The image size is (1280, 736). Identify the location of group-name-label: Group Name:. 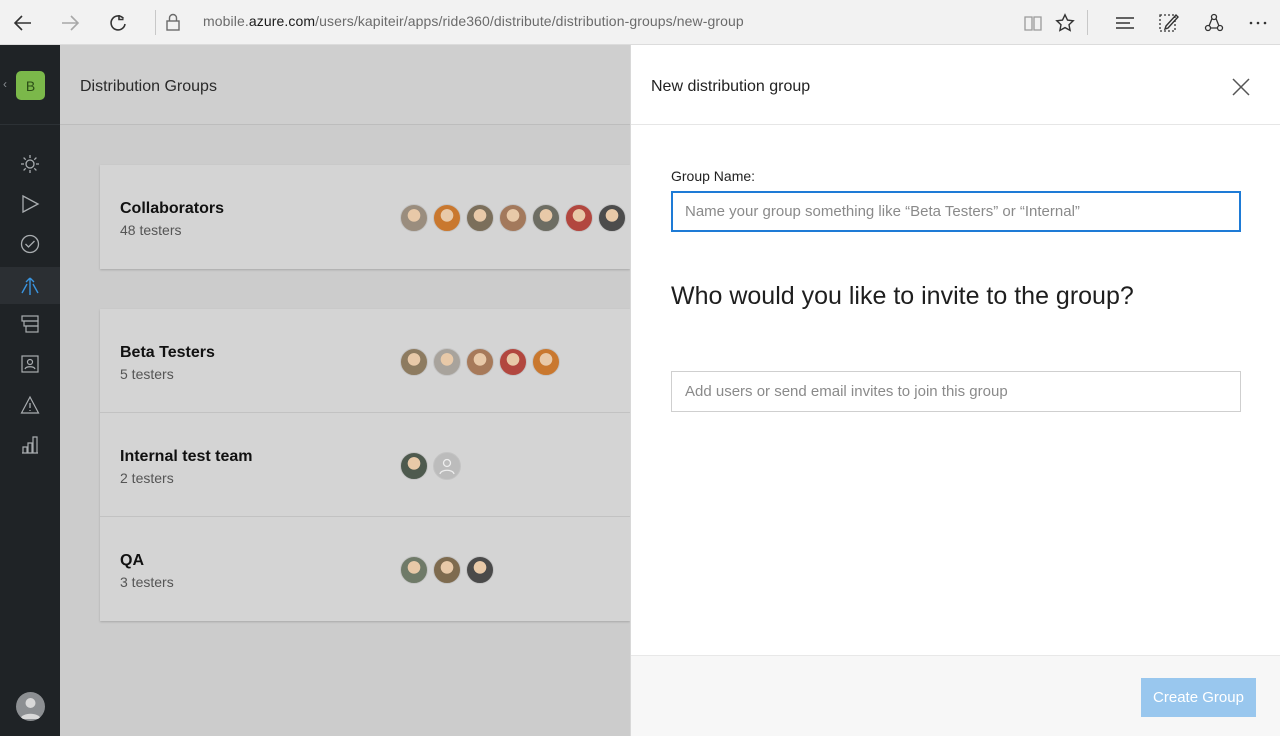
(713, 176).